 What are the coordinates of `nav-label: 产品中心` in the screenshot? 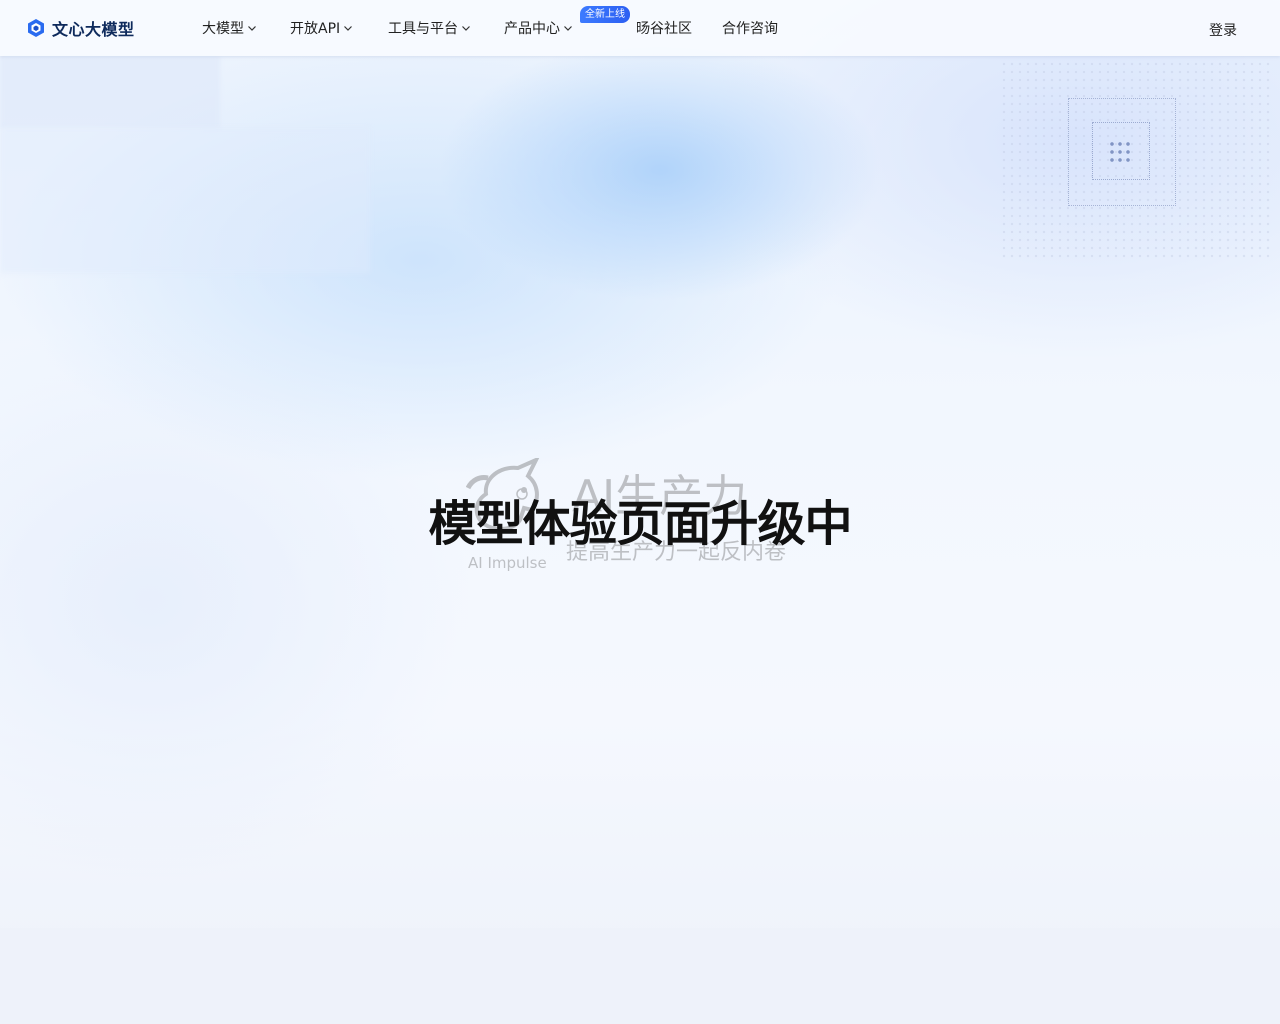 It's located at (532, 29).